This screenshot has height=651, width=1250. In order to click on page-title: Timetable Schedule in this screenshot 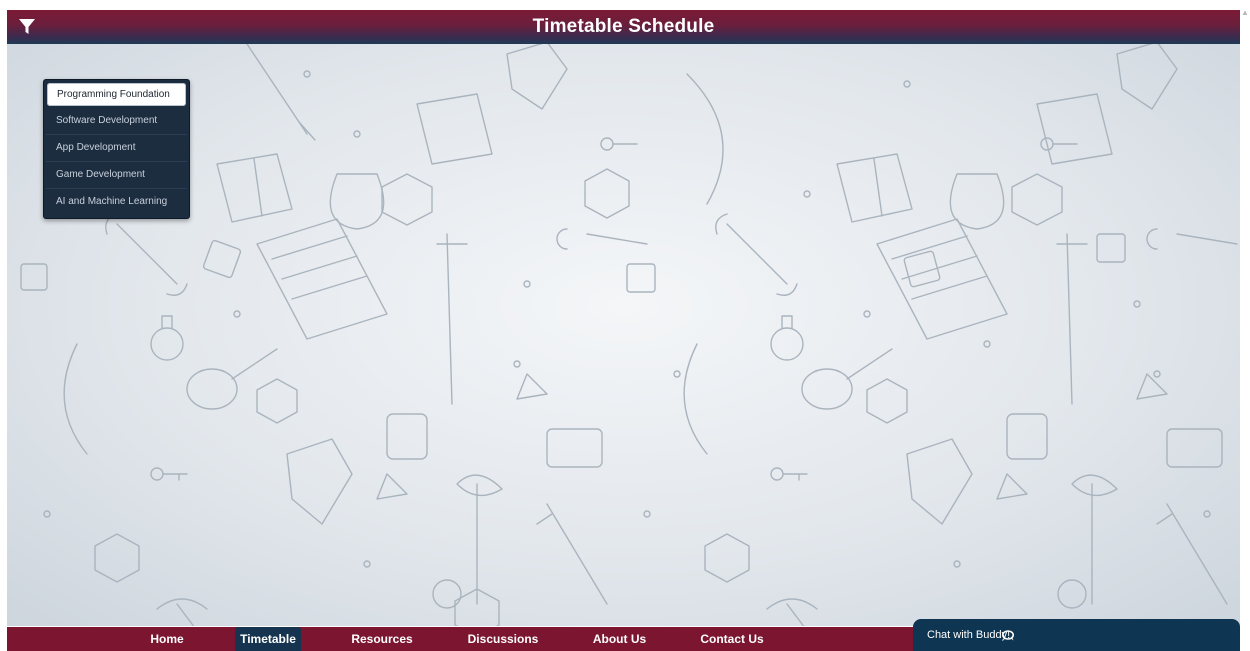, I will do `click(623, 26)`.